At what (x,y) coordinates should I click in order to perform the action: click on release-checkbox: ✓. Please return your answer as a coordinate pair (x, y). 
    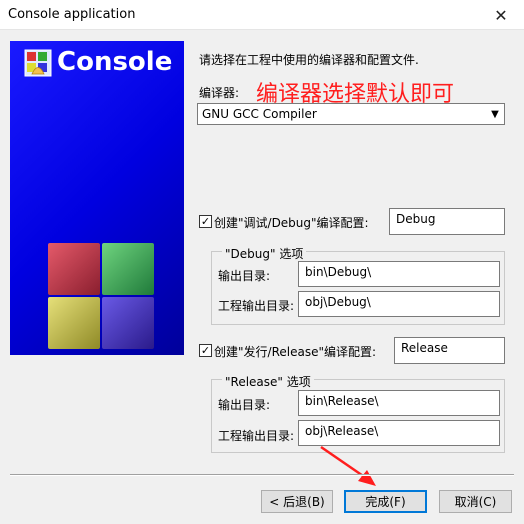
    Looking at the image, I should click on (205, 350).